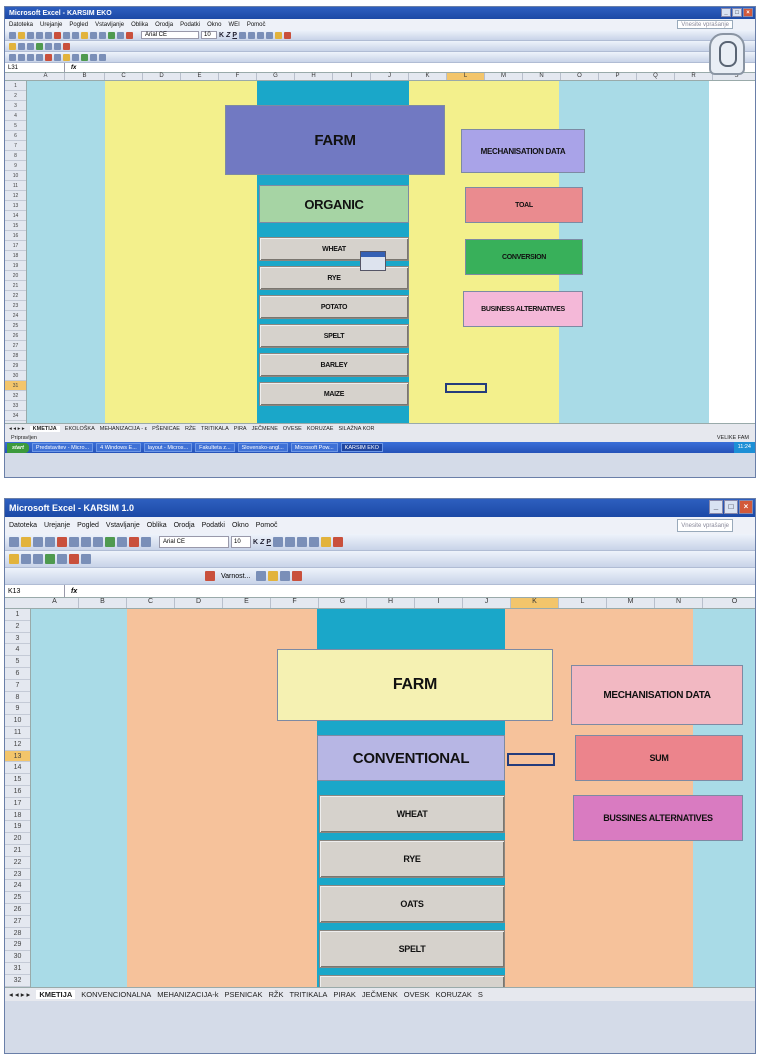 The height and width of the screenshot is (1058, 760). What do you see at coordinates (334, 365) in the screenshot?
I see `crop-button: BARLEY` at bounding box center [334, 365].